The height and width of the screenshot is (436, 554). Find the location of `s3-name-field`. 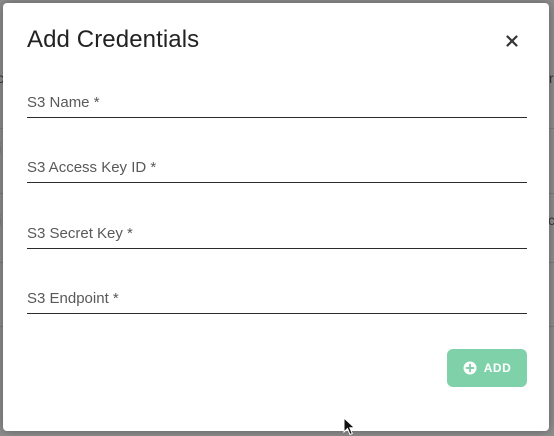

s3-name-field is located at coordinates (277, 102).